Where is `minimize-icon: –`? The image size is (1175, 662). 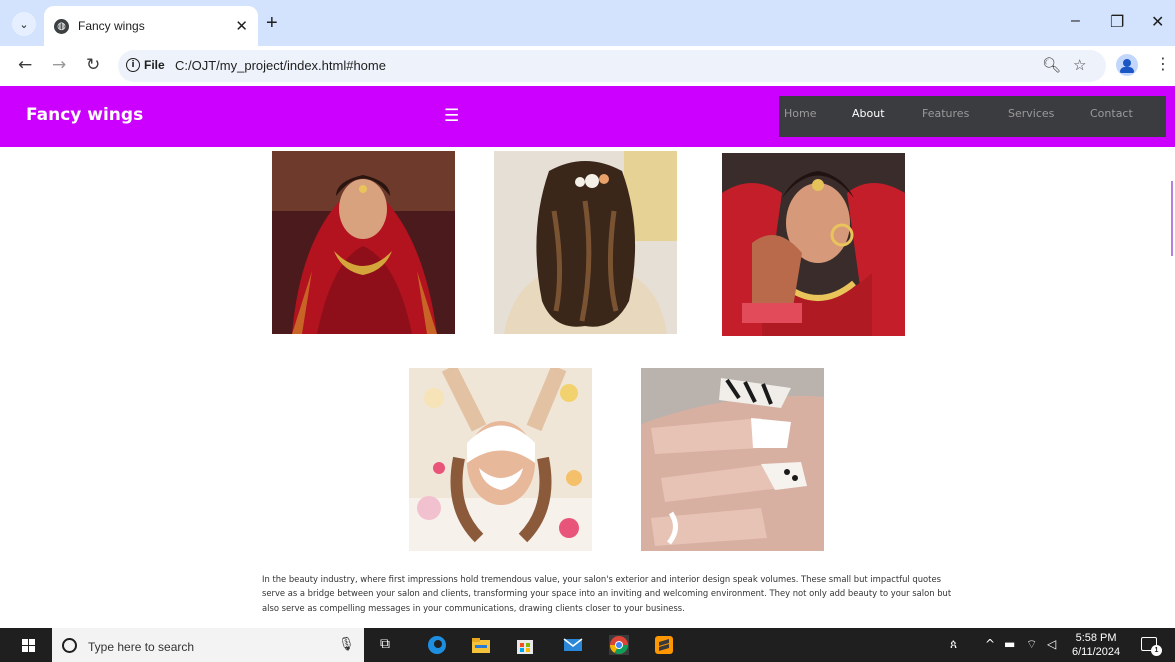
minimize-icon: – is located at coordinates (1075, 21).